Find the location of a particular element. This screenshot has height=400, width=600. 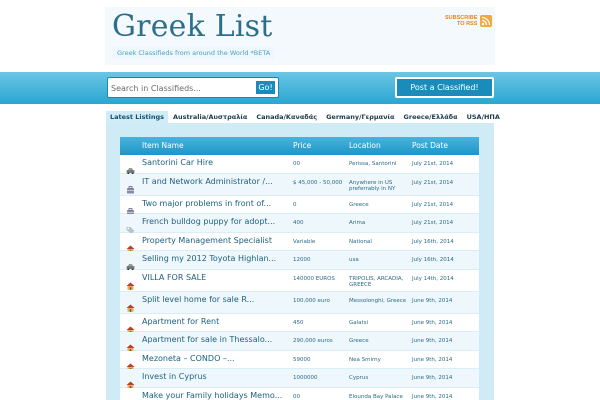

column-post-date: Post Date is located at coordinates (430, 145).